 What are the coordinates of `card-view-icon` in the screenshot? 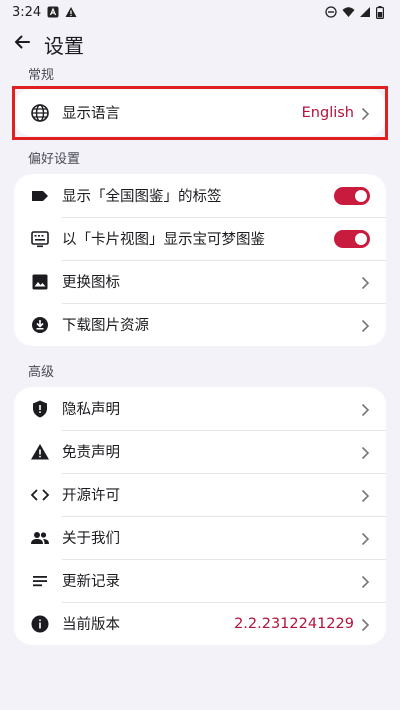 It's located at (40, 239).